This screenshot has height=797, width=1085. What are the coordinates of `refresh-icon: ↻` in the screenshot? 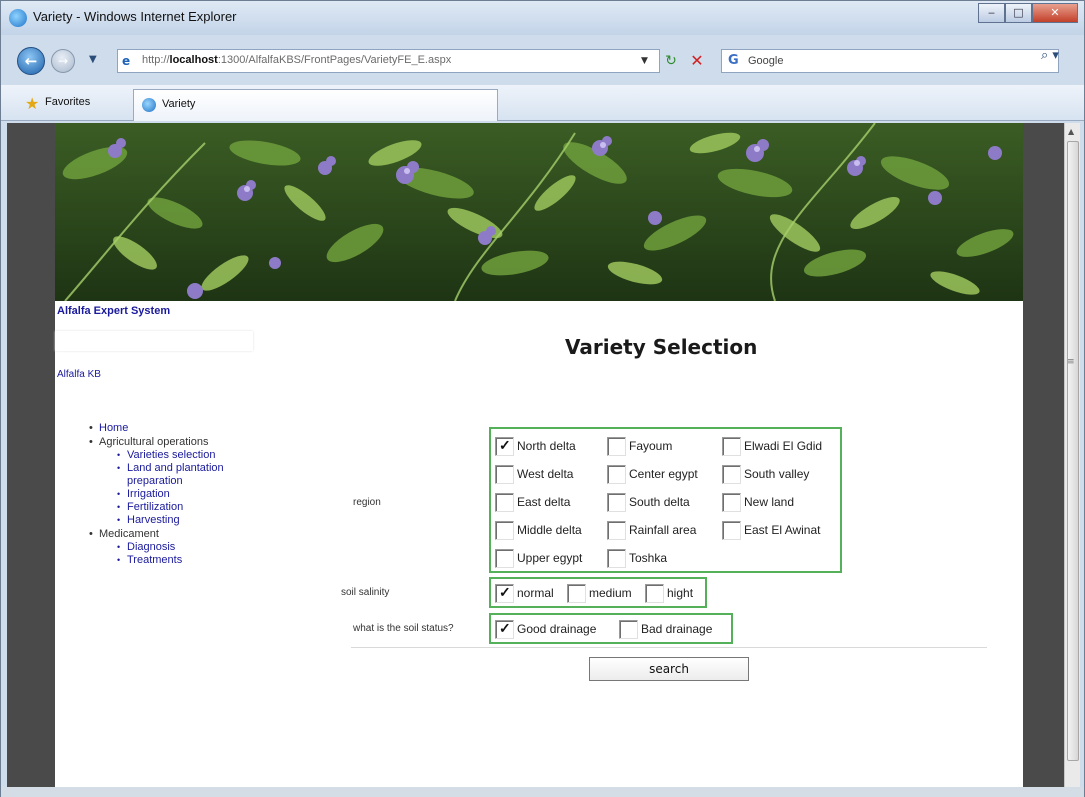 It's located at (671, 61).